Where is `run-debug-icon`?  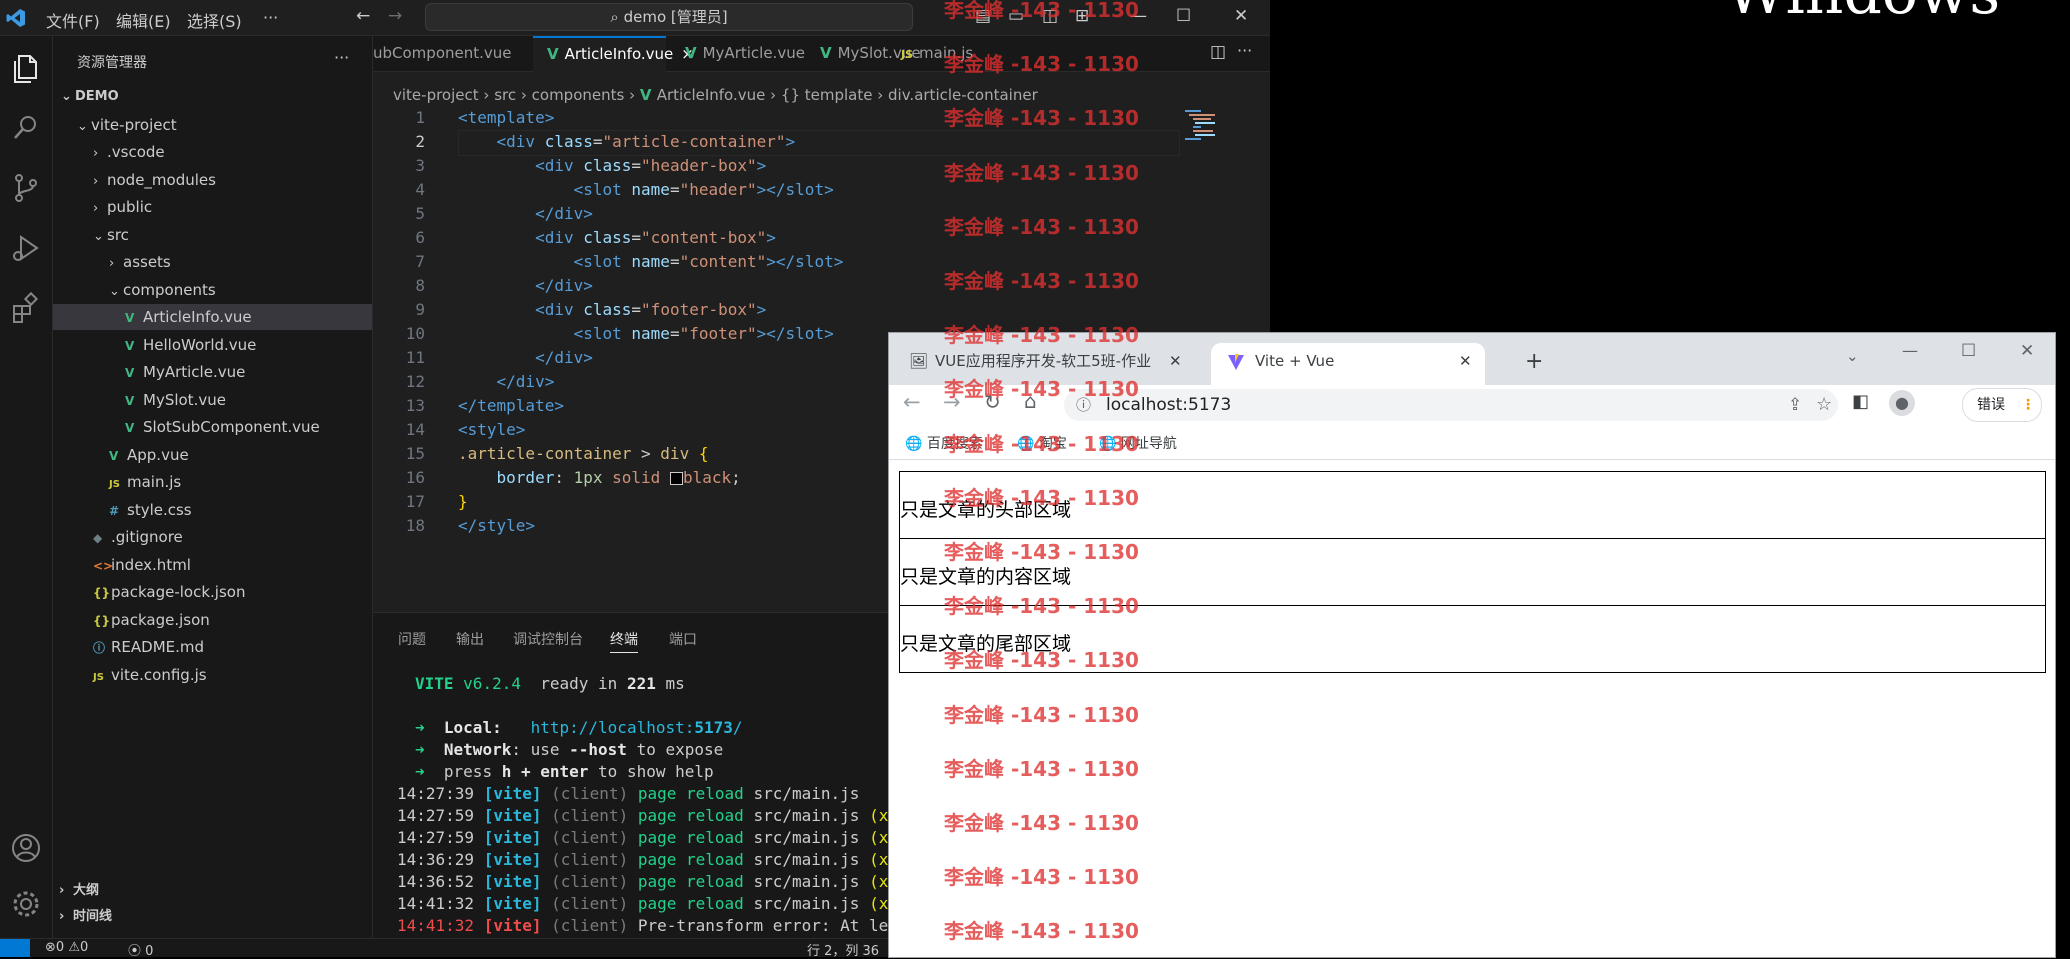
run-debug-icon is located at coordinates (26, 248).